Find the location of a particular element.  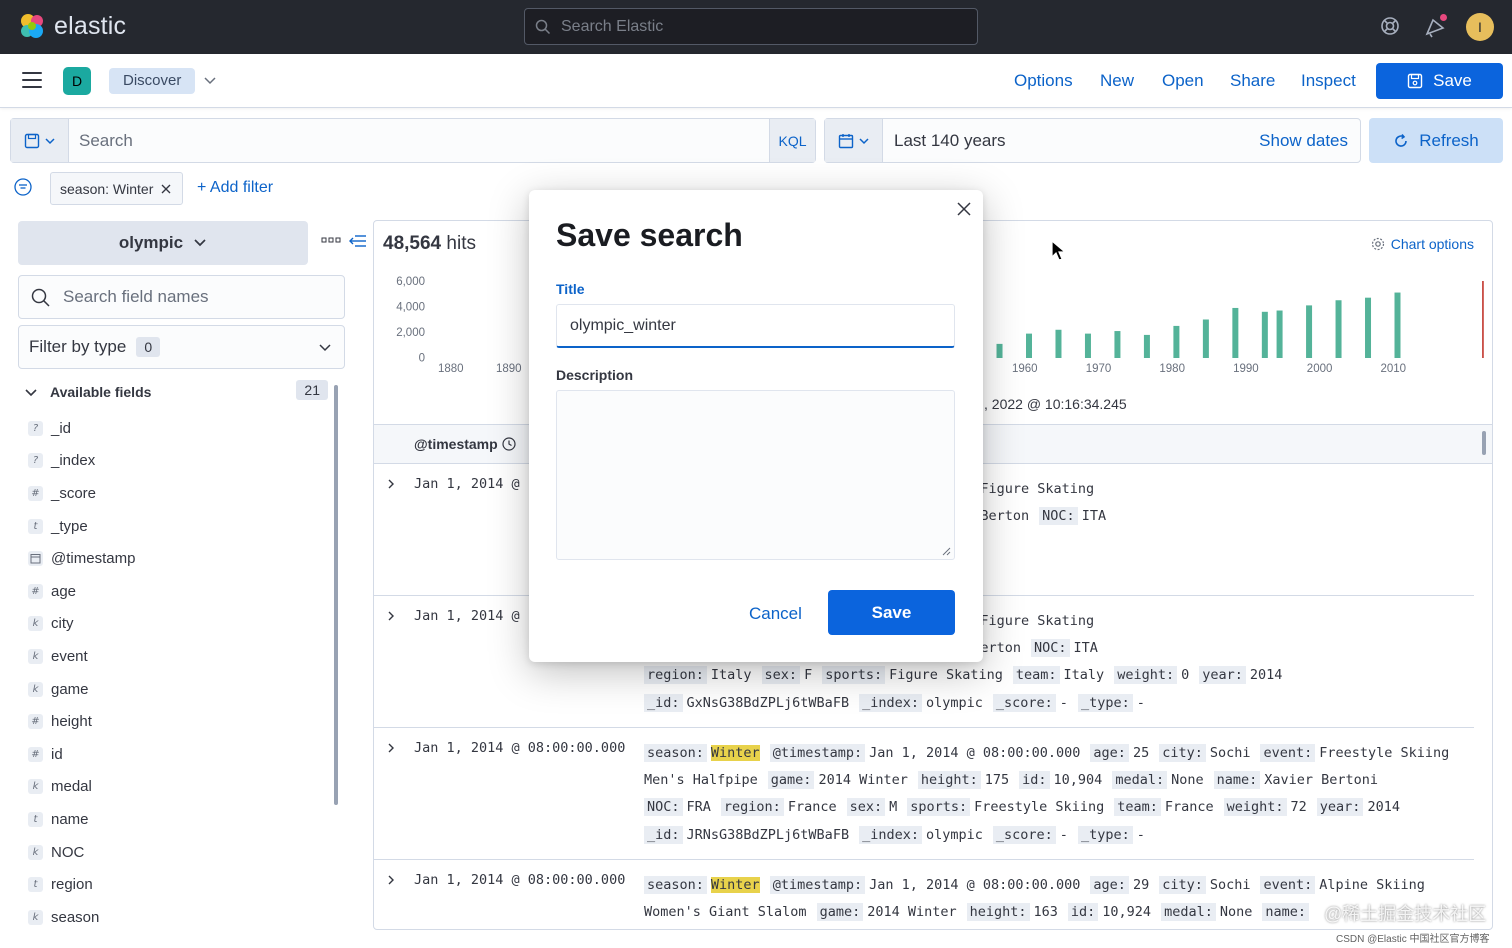

confirm-save-button: Save is located at coordinates (891, 612).